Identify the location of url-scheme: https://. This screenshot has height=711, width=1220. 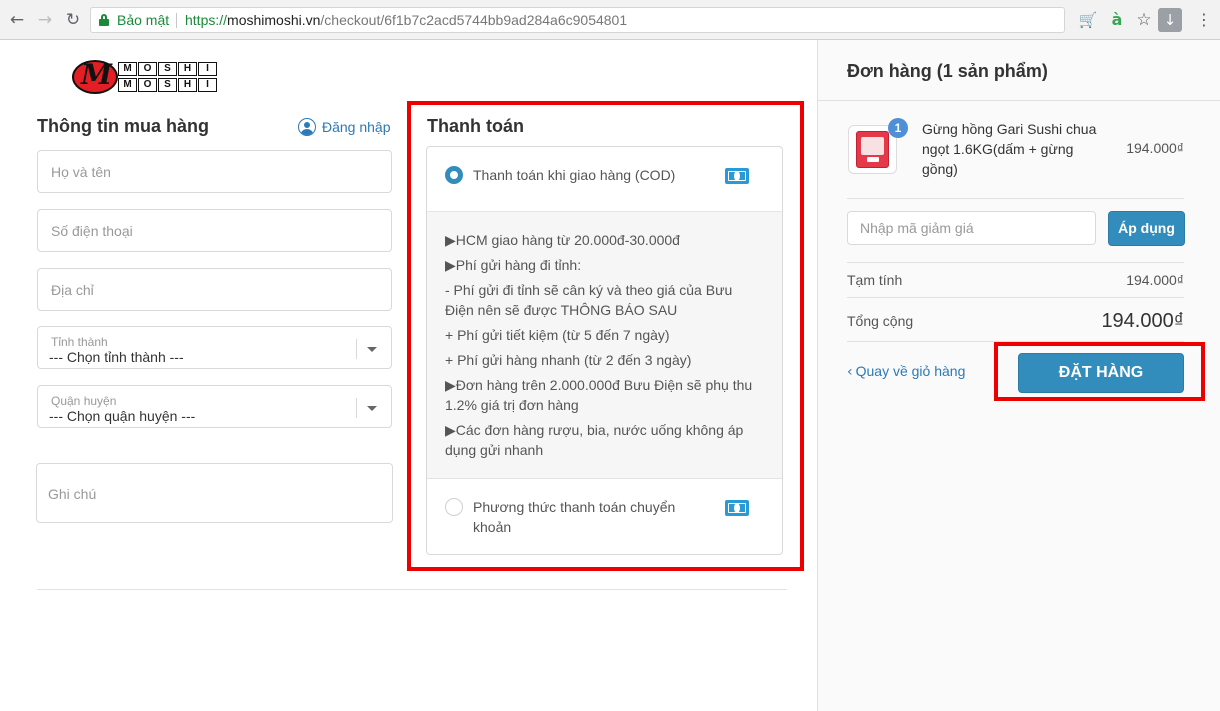
(206, 20).